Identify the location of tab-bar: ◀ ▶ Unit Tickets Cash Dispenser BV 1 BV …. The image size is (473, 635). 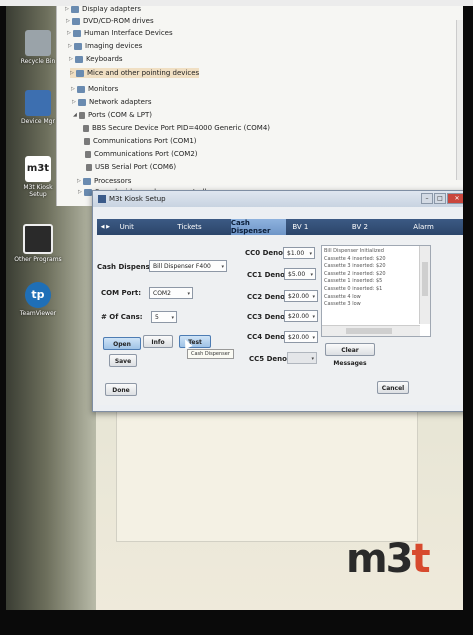
(280, 227).